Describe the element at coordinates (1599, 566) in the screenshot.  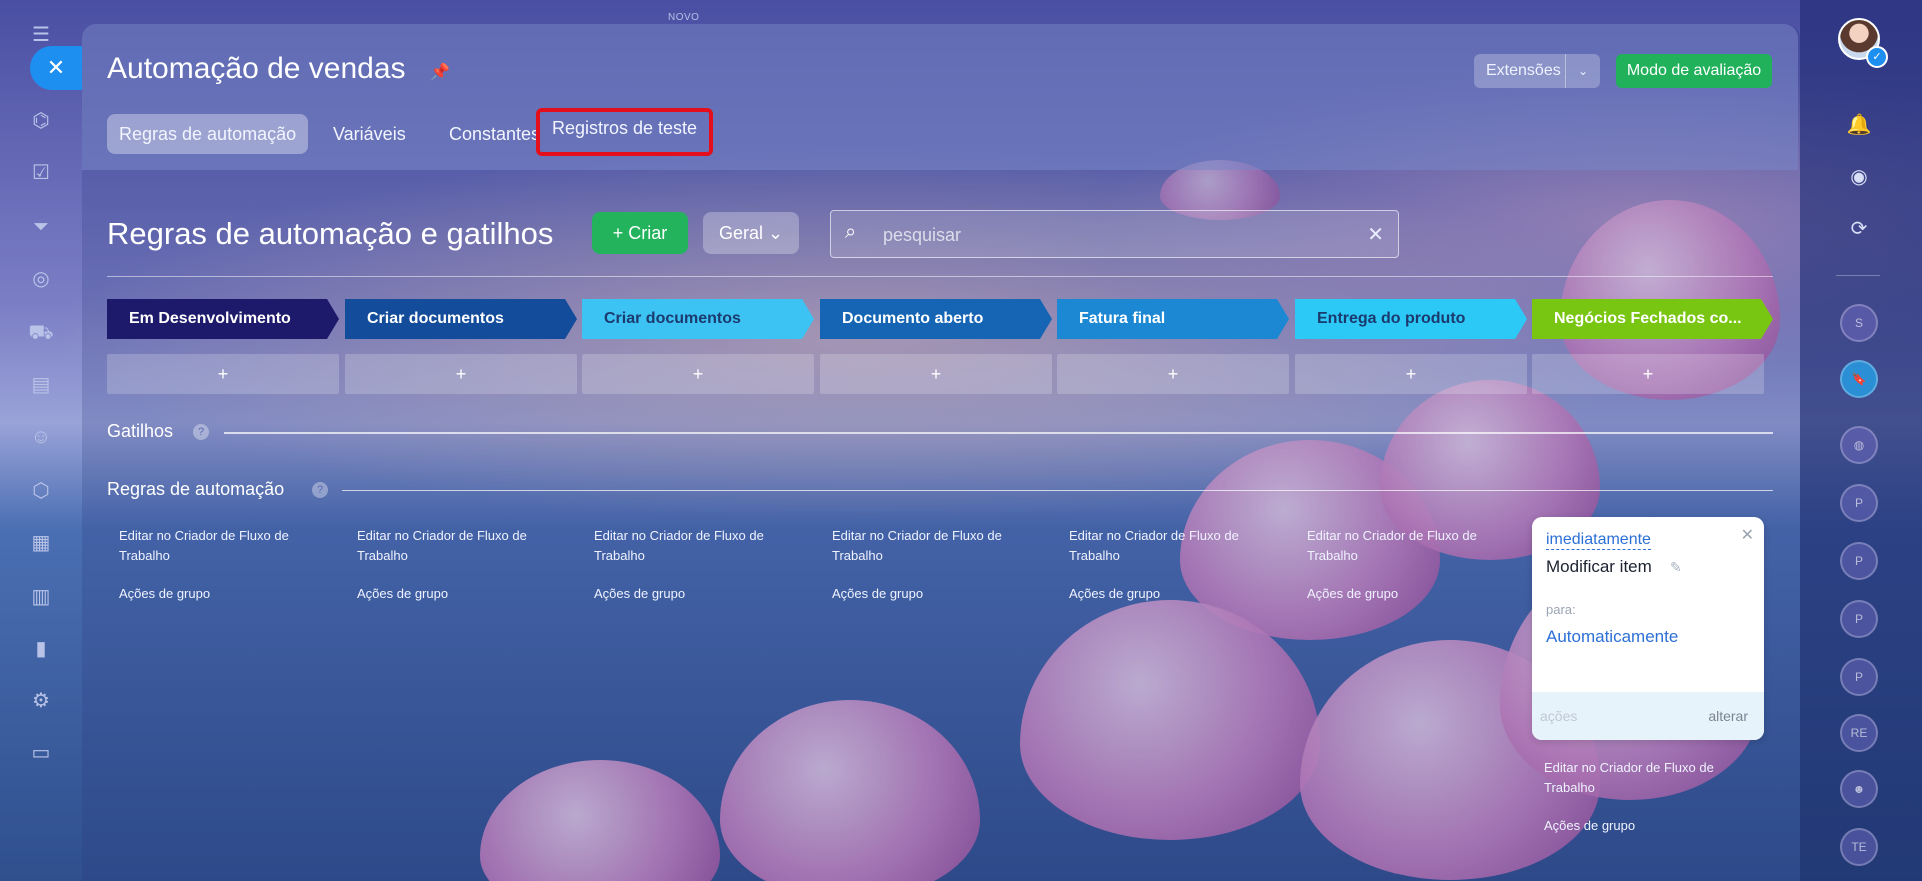
I see `rule-action-name: Modificar item` at that location.